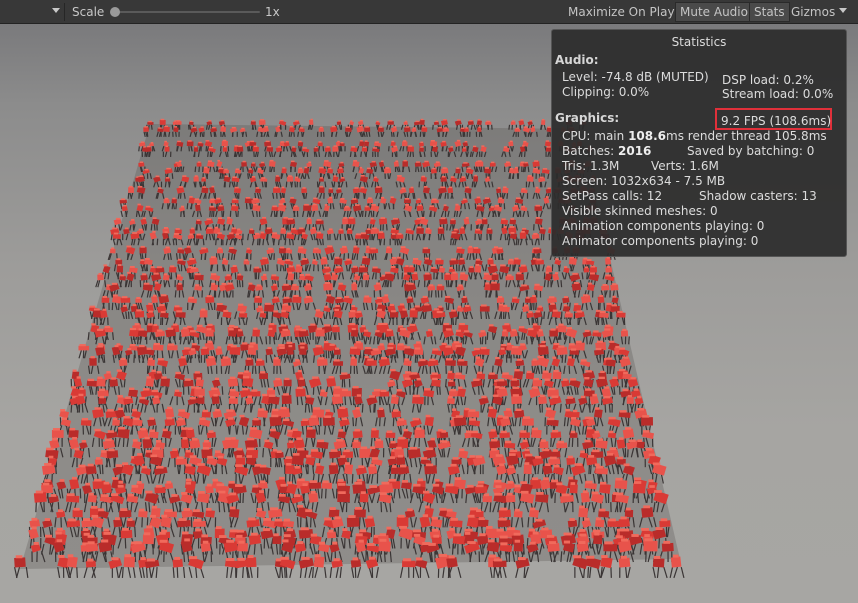 The width and height of the screenshot is (858, 603). I want to click on scale-slider-track, so click(186, 12).